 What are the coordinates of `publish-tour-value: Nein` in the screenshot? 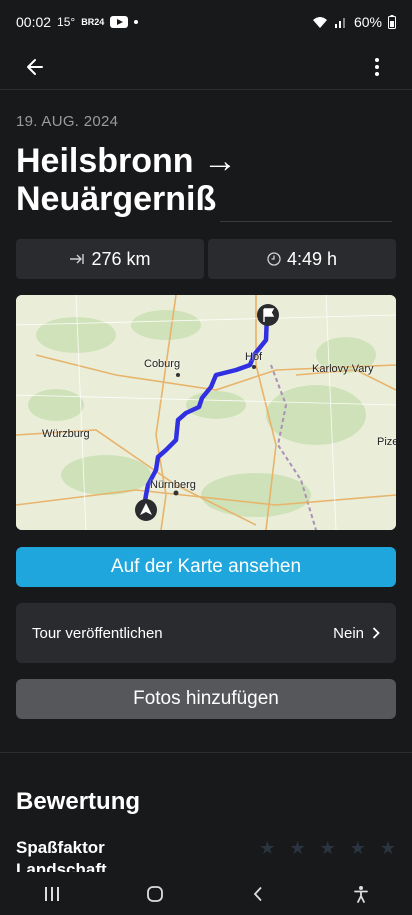 It's located at (356, 633).